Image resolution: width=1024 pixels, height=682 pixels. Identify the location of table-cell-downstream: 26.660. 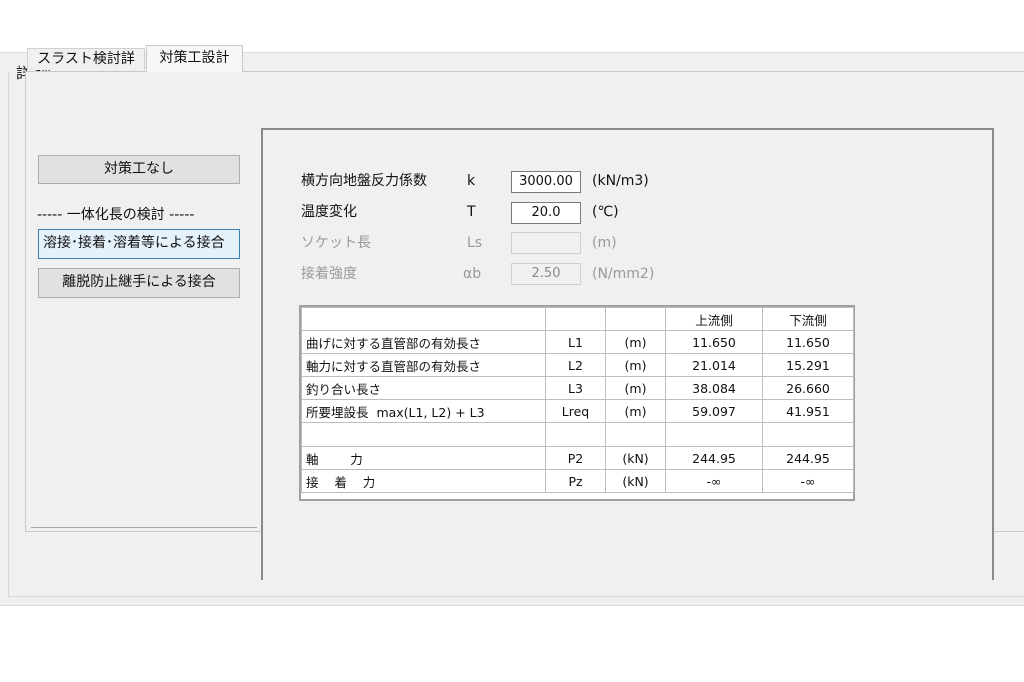
(808, 388).